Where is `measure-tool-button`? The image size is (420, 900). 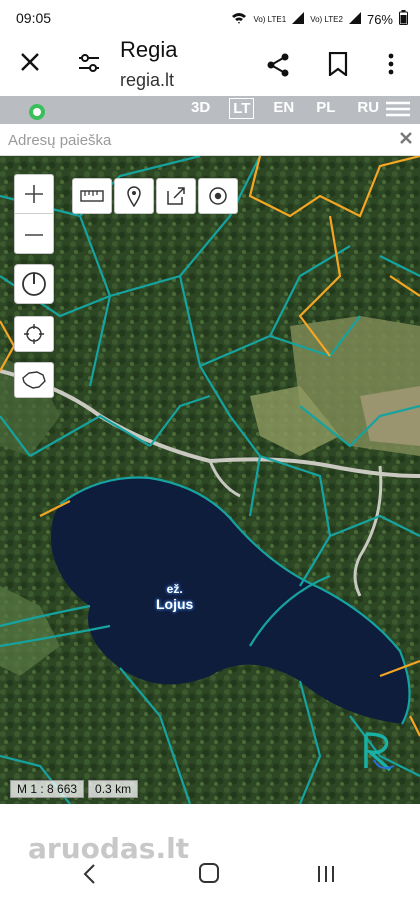 measure-tool-button is located at coordinates (92, 196).